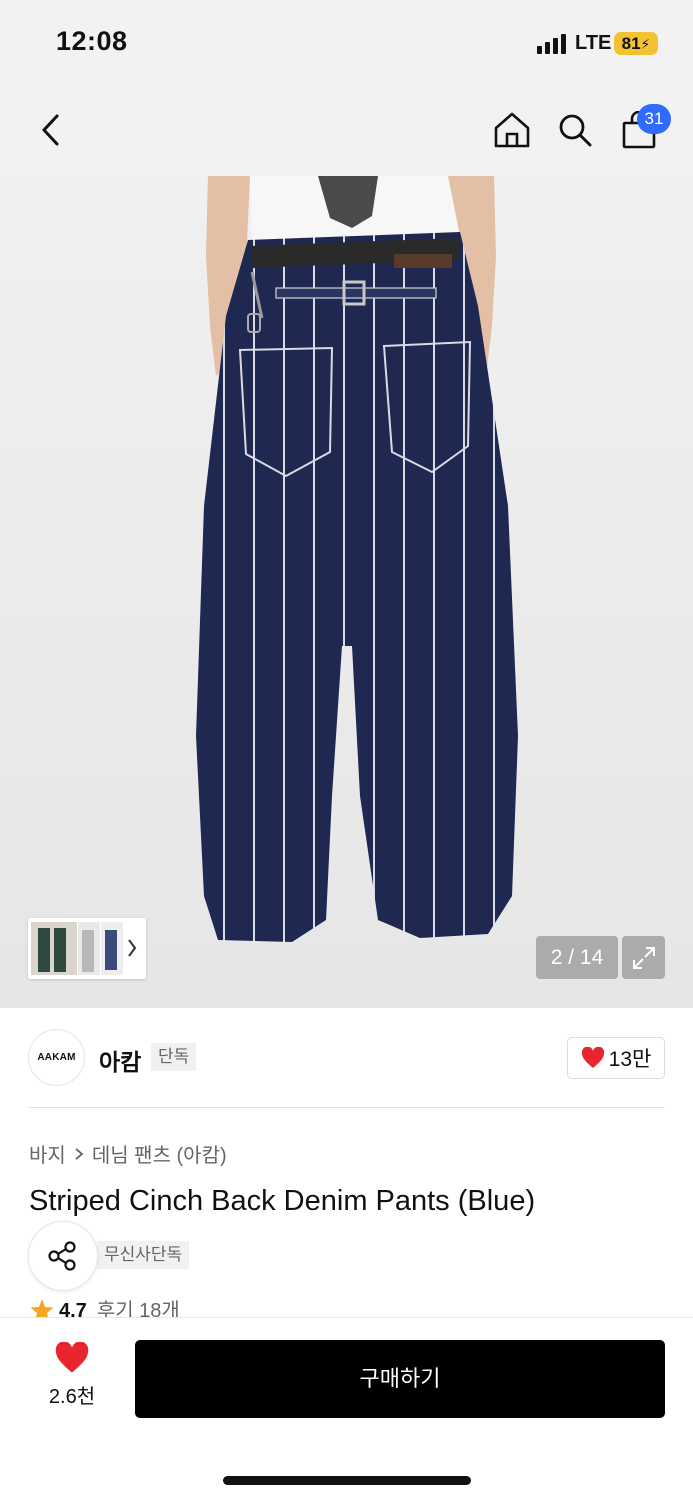 The height and width of the screenshot is (1500, 693). I want to click on brand-like-count: 13만, so click(630, 1059).